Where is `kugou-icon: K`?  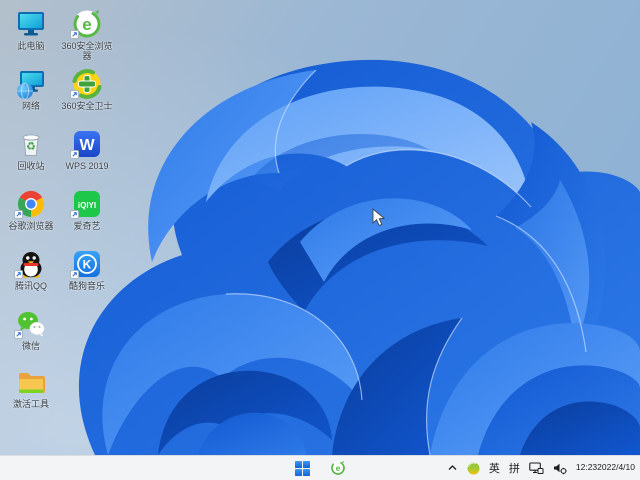
kugou-icon: K is located at coordinates (86, 264).